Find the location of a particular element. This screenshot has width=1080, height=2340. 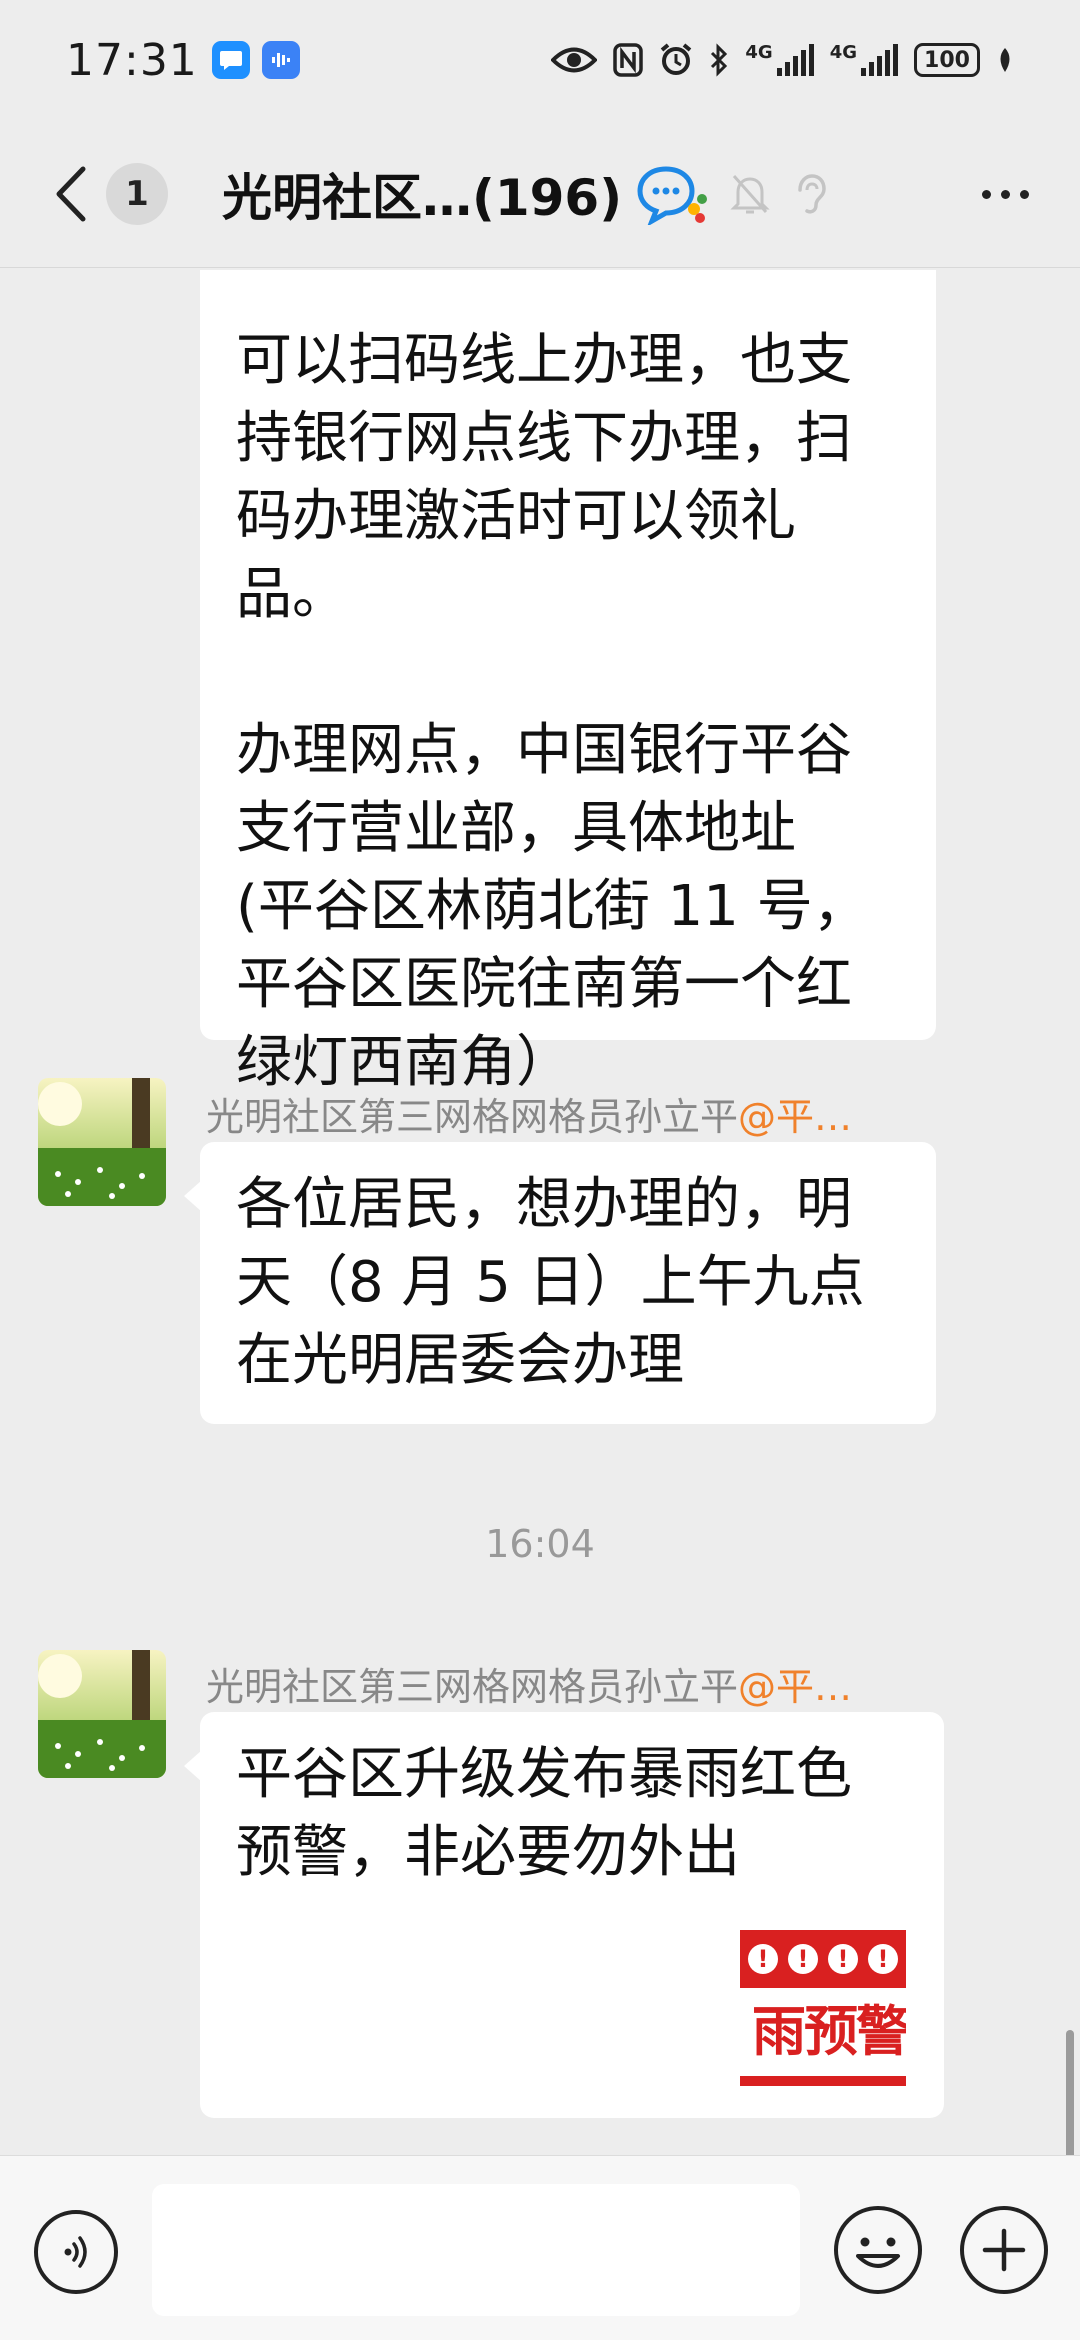

warning-image-text: 雨预警 is located at coordinates (829, 2031).